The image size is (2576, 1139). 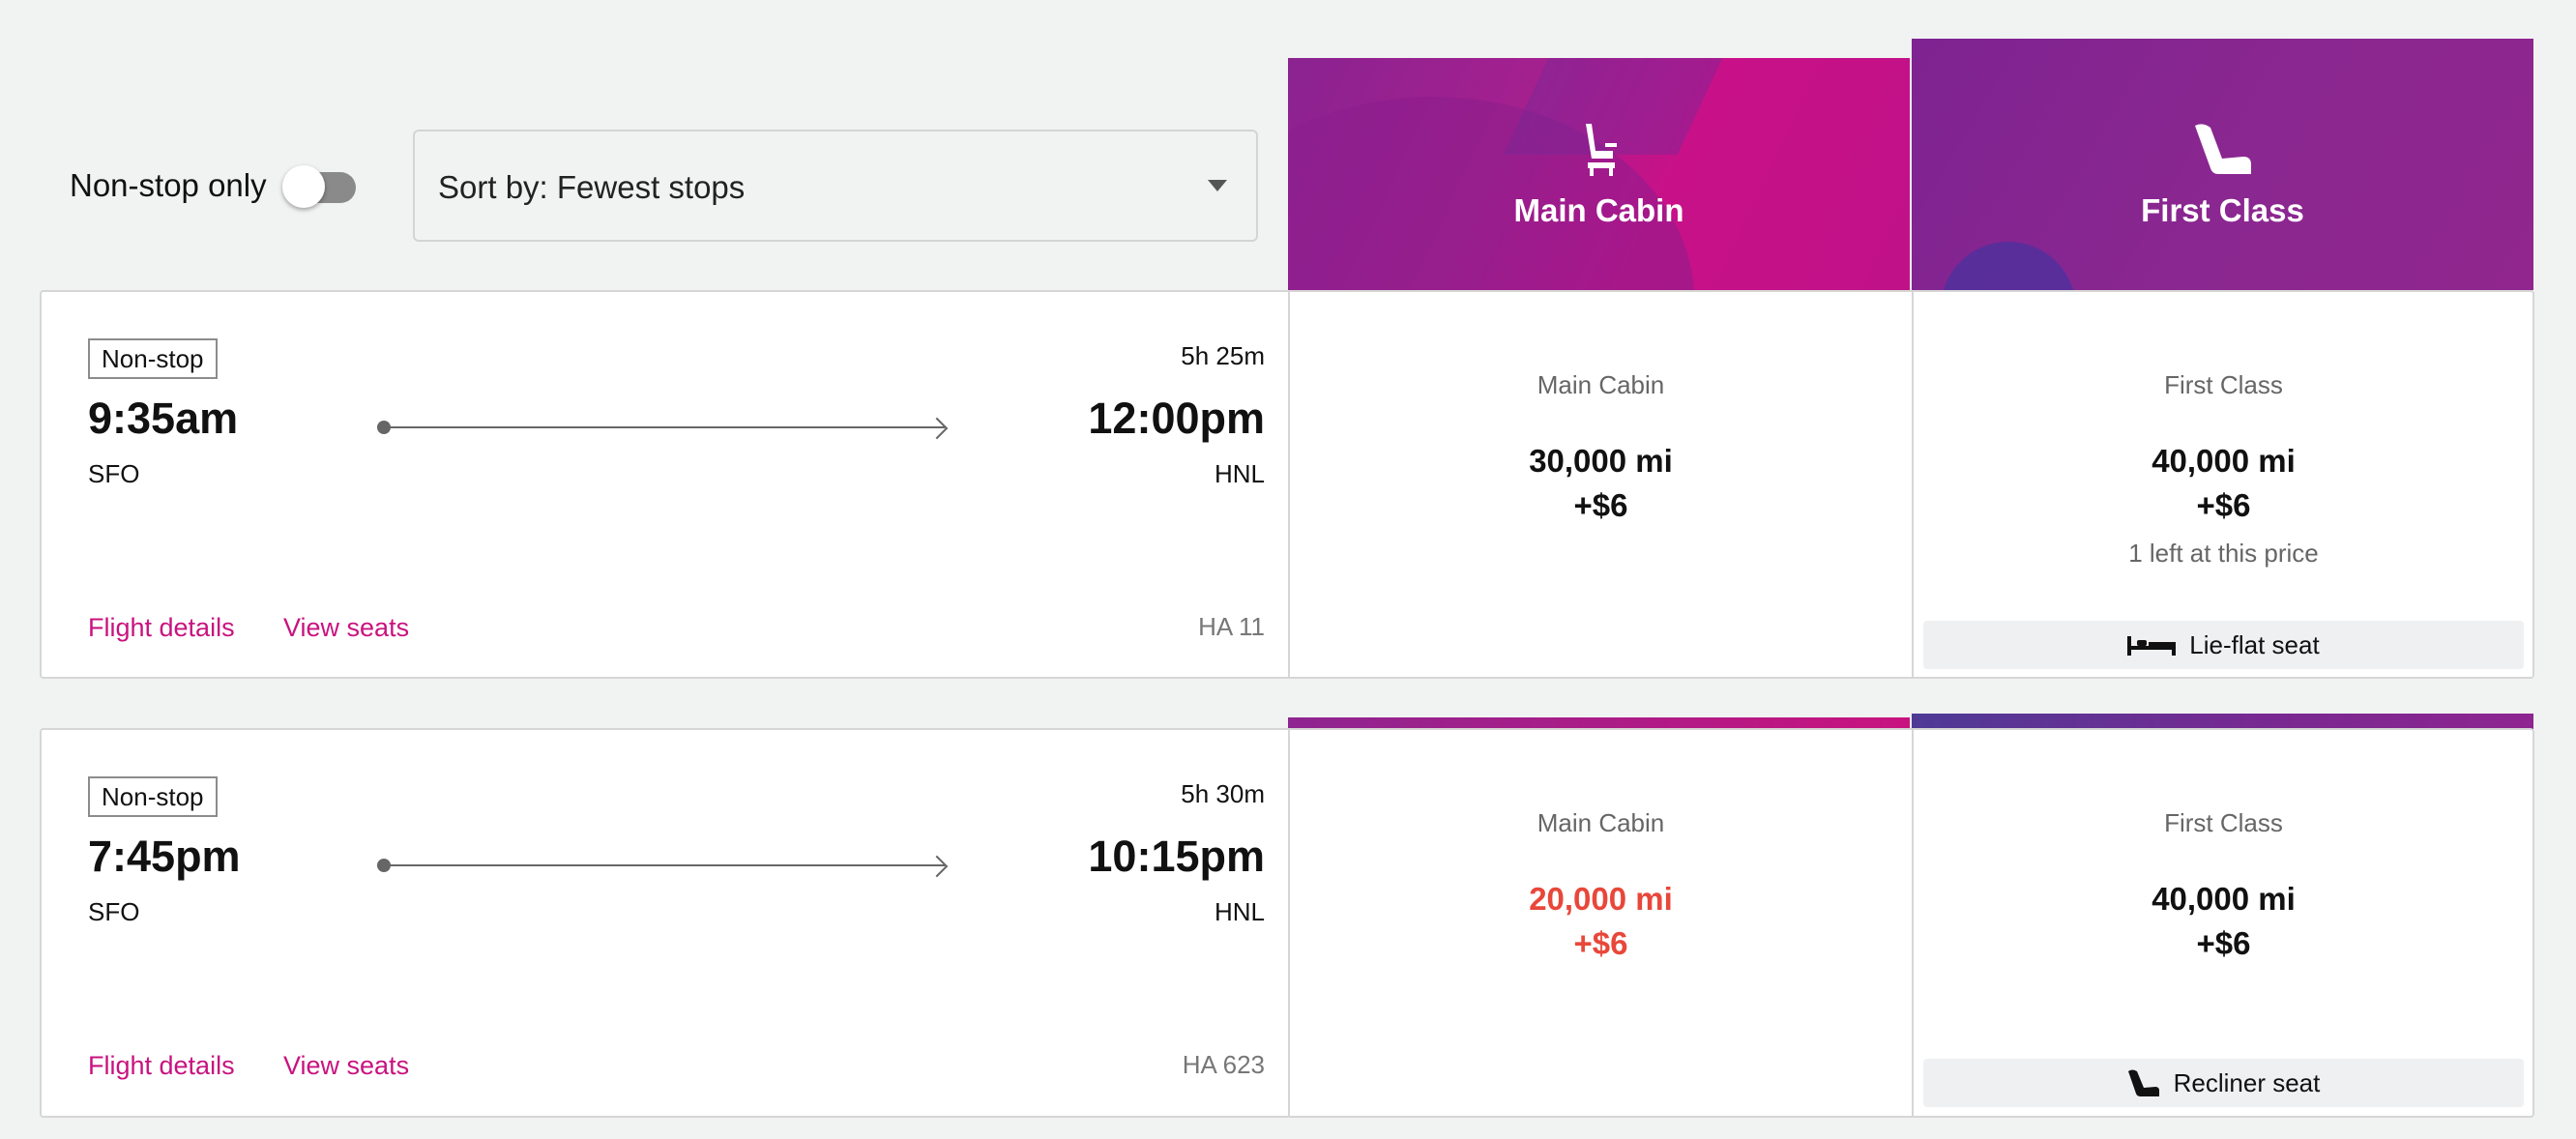 I want to click on fare-fee-sale: +$6, so click(x=1600, y=943).